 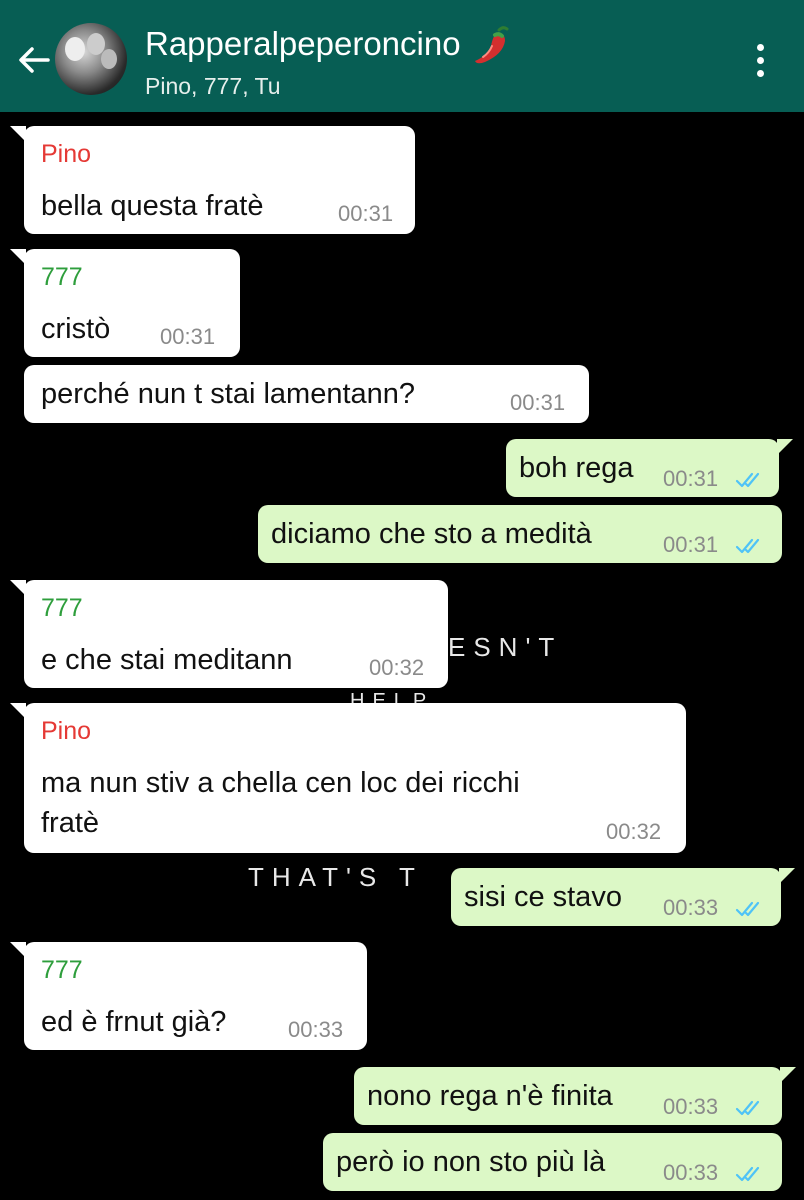 I want to click on message-text: e che stai meditann, so click(x=167, y=660).